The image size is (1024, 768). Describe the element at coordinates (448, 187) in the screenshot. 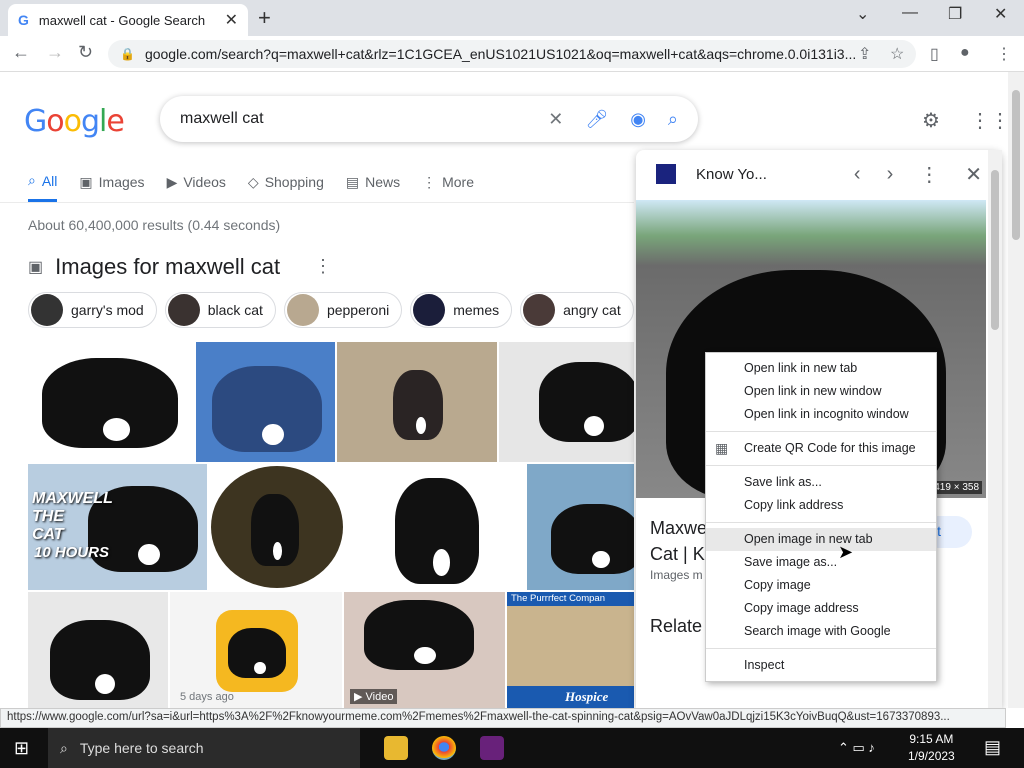

I see `tab-more: ⋮ More` at that location.